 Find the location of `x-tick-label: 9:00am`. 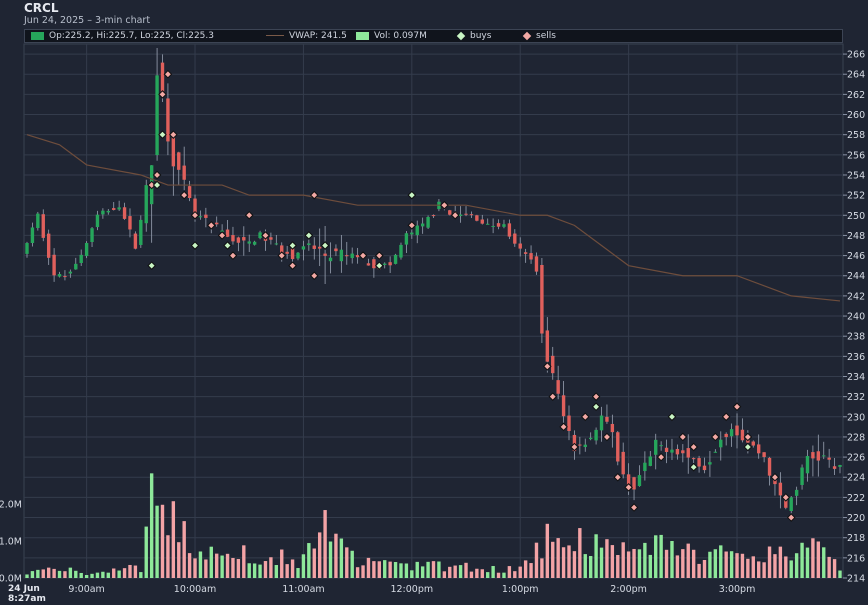

x-tick-label: 9:00am is located at coordinates (86, 589).